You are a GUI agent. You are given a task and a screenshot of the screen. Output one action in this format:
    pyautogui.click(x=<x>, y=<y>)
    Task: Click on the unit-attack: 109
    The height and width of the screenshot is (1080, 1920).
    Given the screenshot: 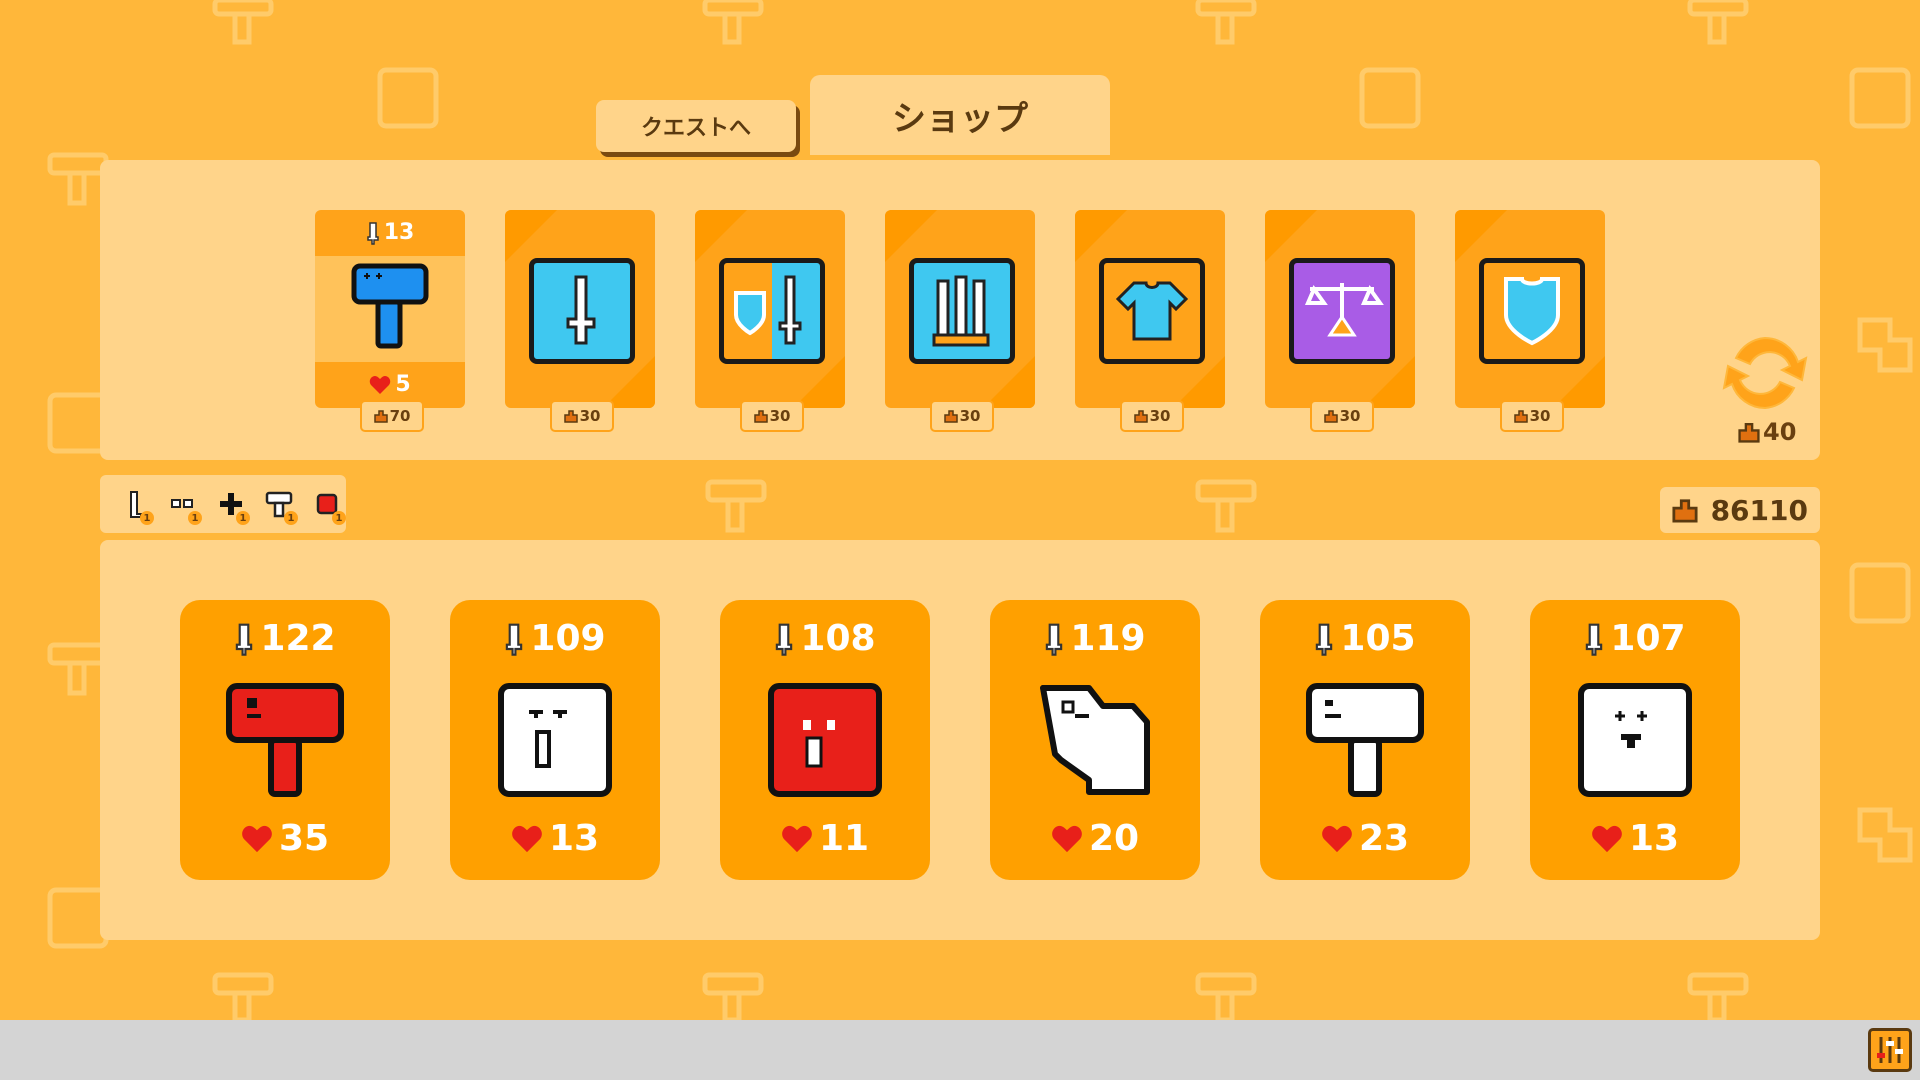 What is the action you would take?
    pyautogui.click(x=555, y=638)
    